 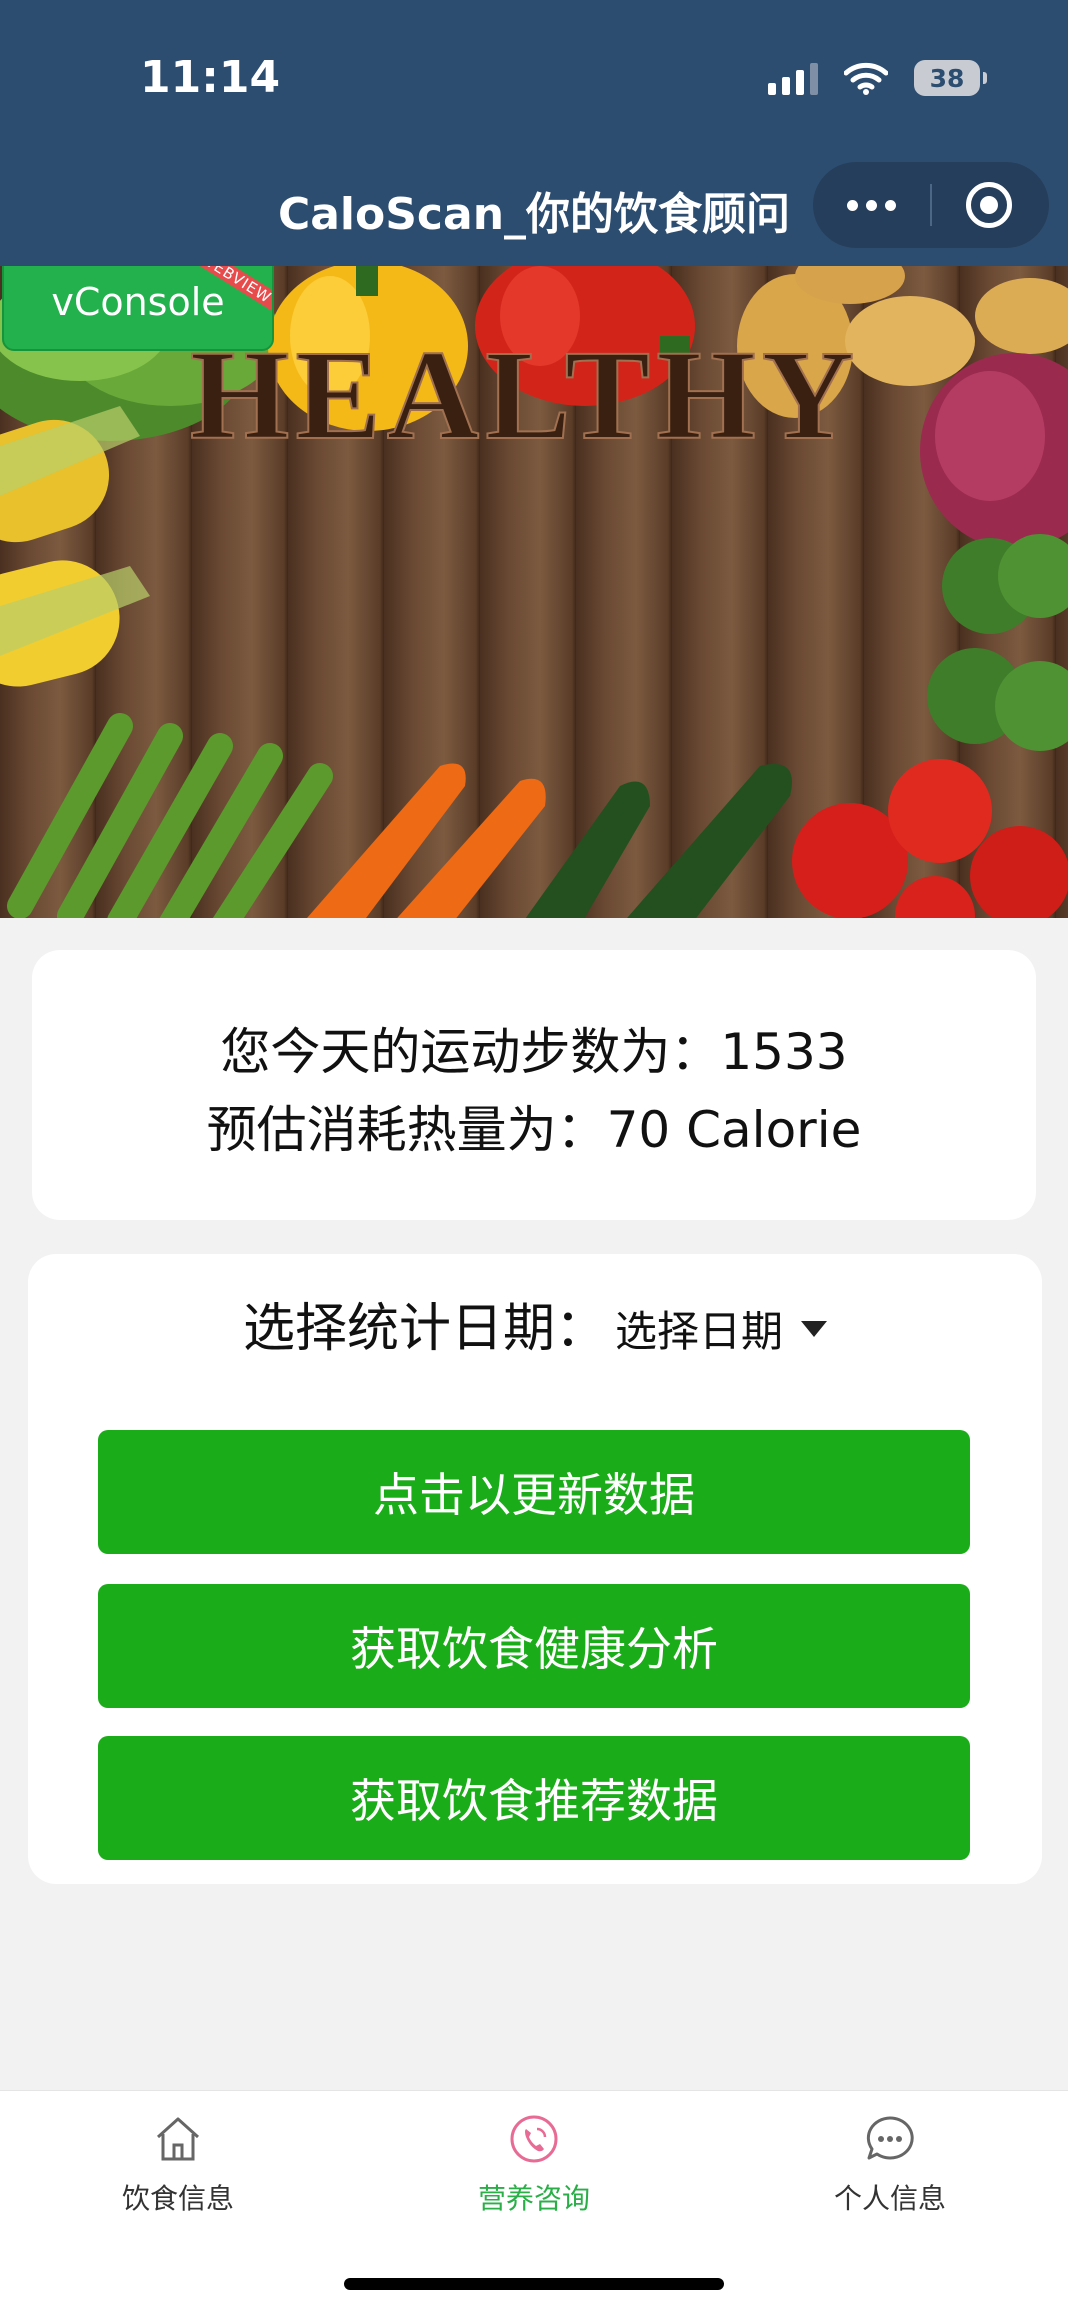 I want to click on tab-diet-info: 饮食信息, so click(x=178, y=2163).